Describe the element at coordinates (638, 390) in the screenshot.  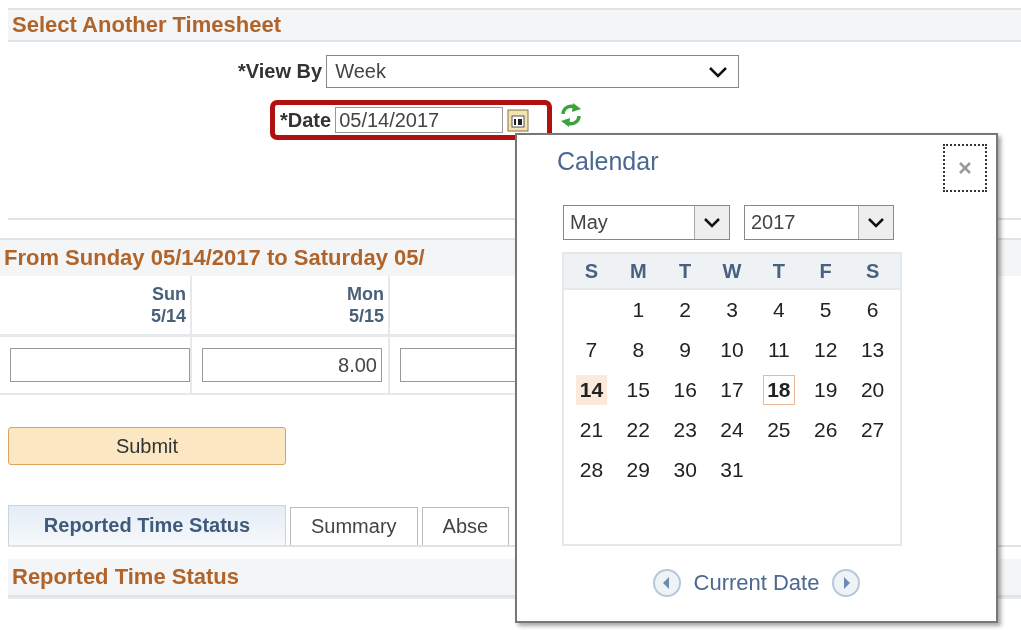
I see `calendar-day: 15` at that location.